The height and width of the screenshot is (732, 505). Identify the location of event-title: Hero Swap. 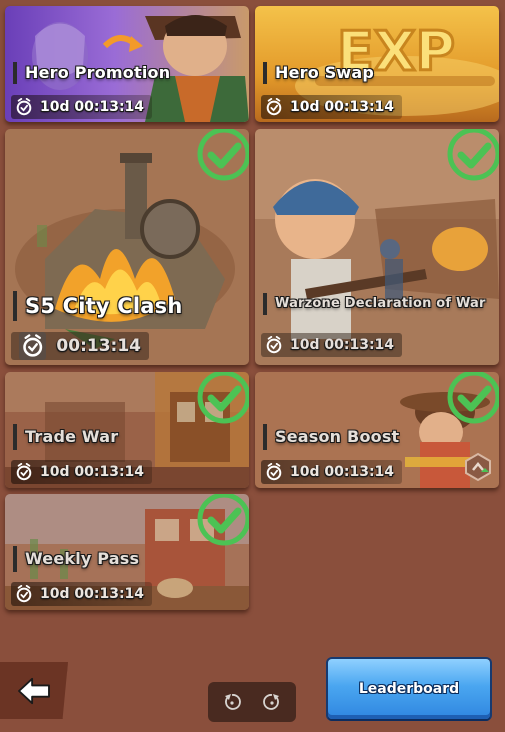
(318, 73).